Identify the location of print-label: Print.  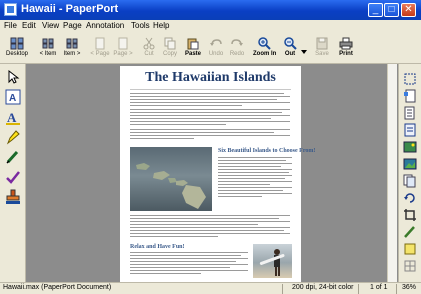
(346, 54).